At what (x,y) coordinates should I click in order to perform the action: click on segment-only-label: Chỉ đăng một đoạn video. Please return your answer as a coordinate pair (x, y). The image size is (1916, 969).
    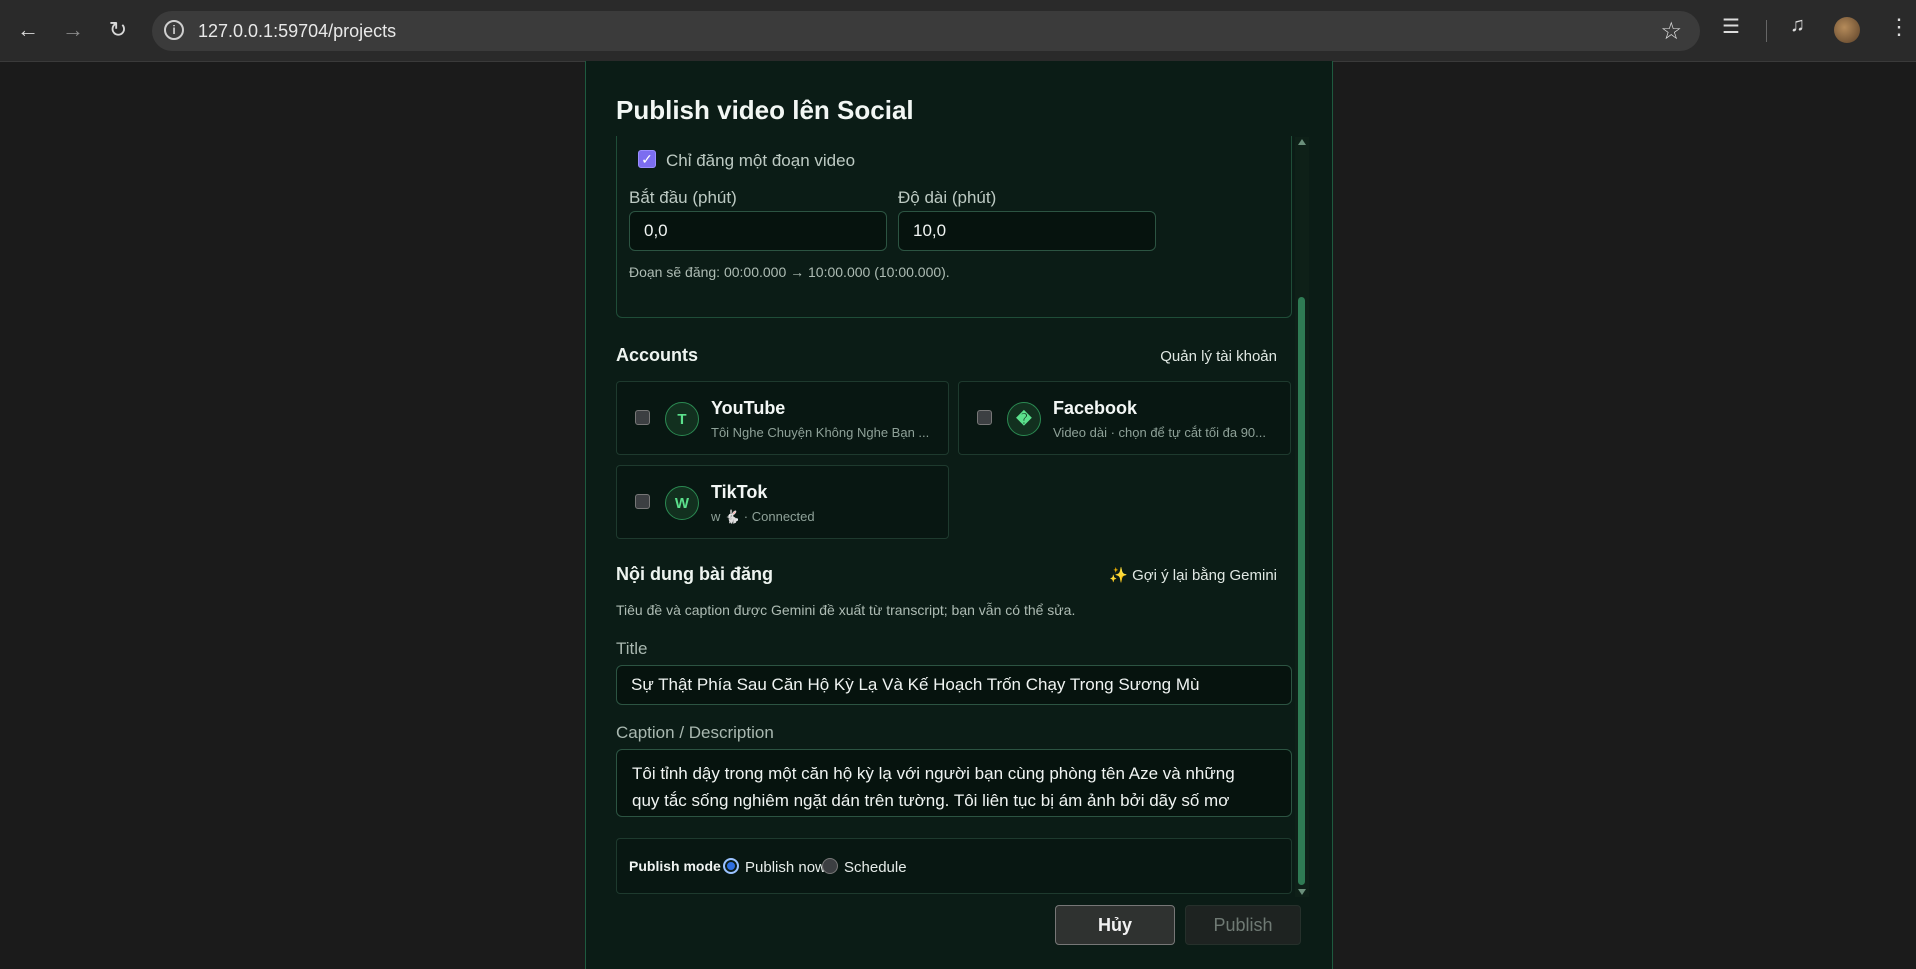
    Looking at the image, I should click on (760, 161).